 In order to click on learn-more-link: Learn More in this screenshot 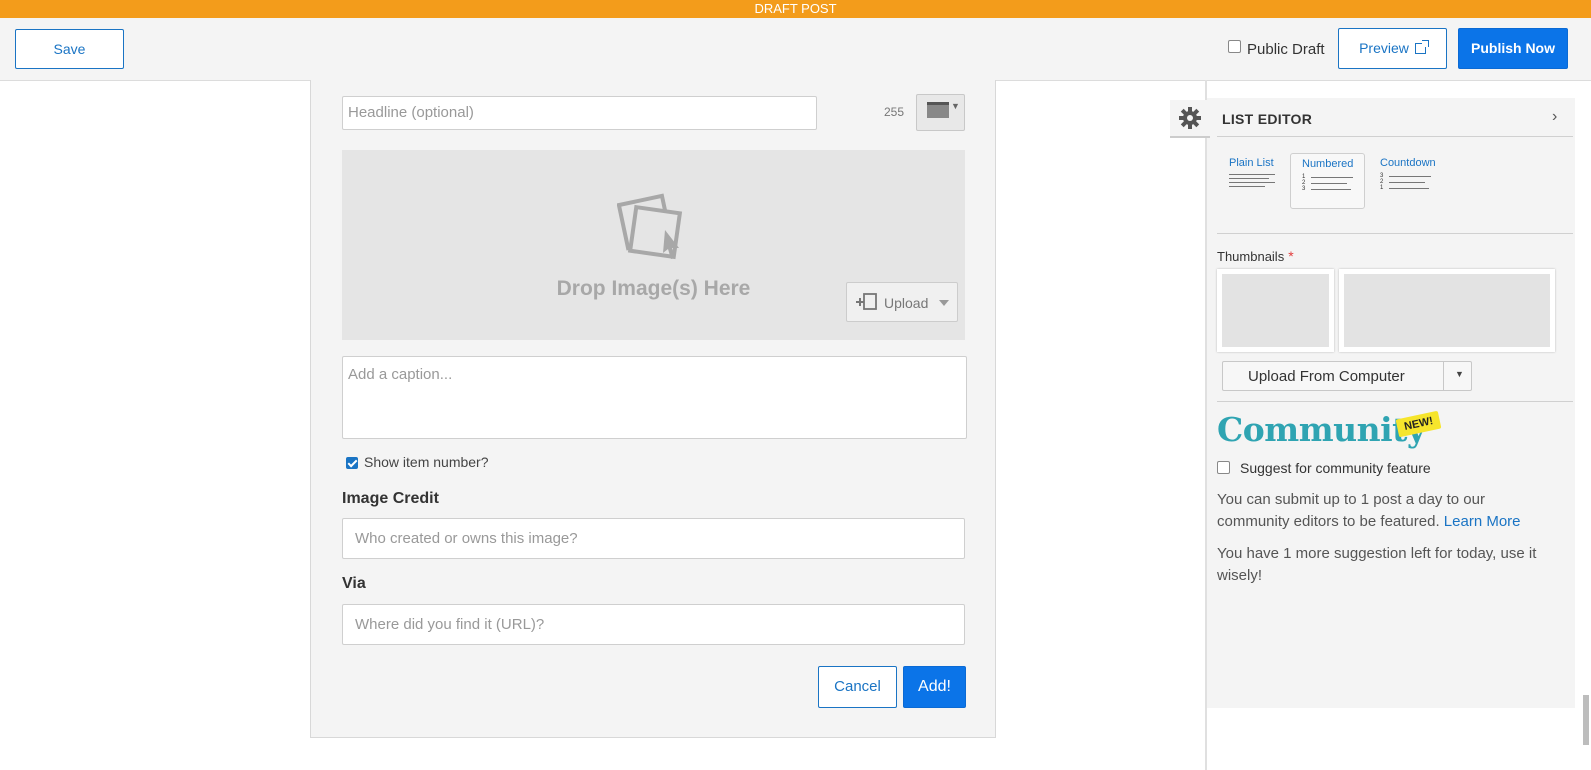, I will do `click(1482, 521)`.